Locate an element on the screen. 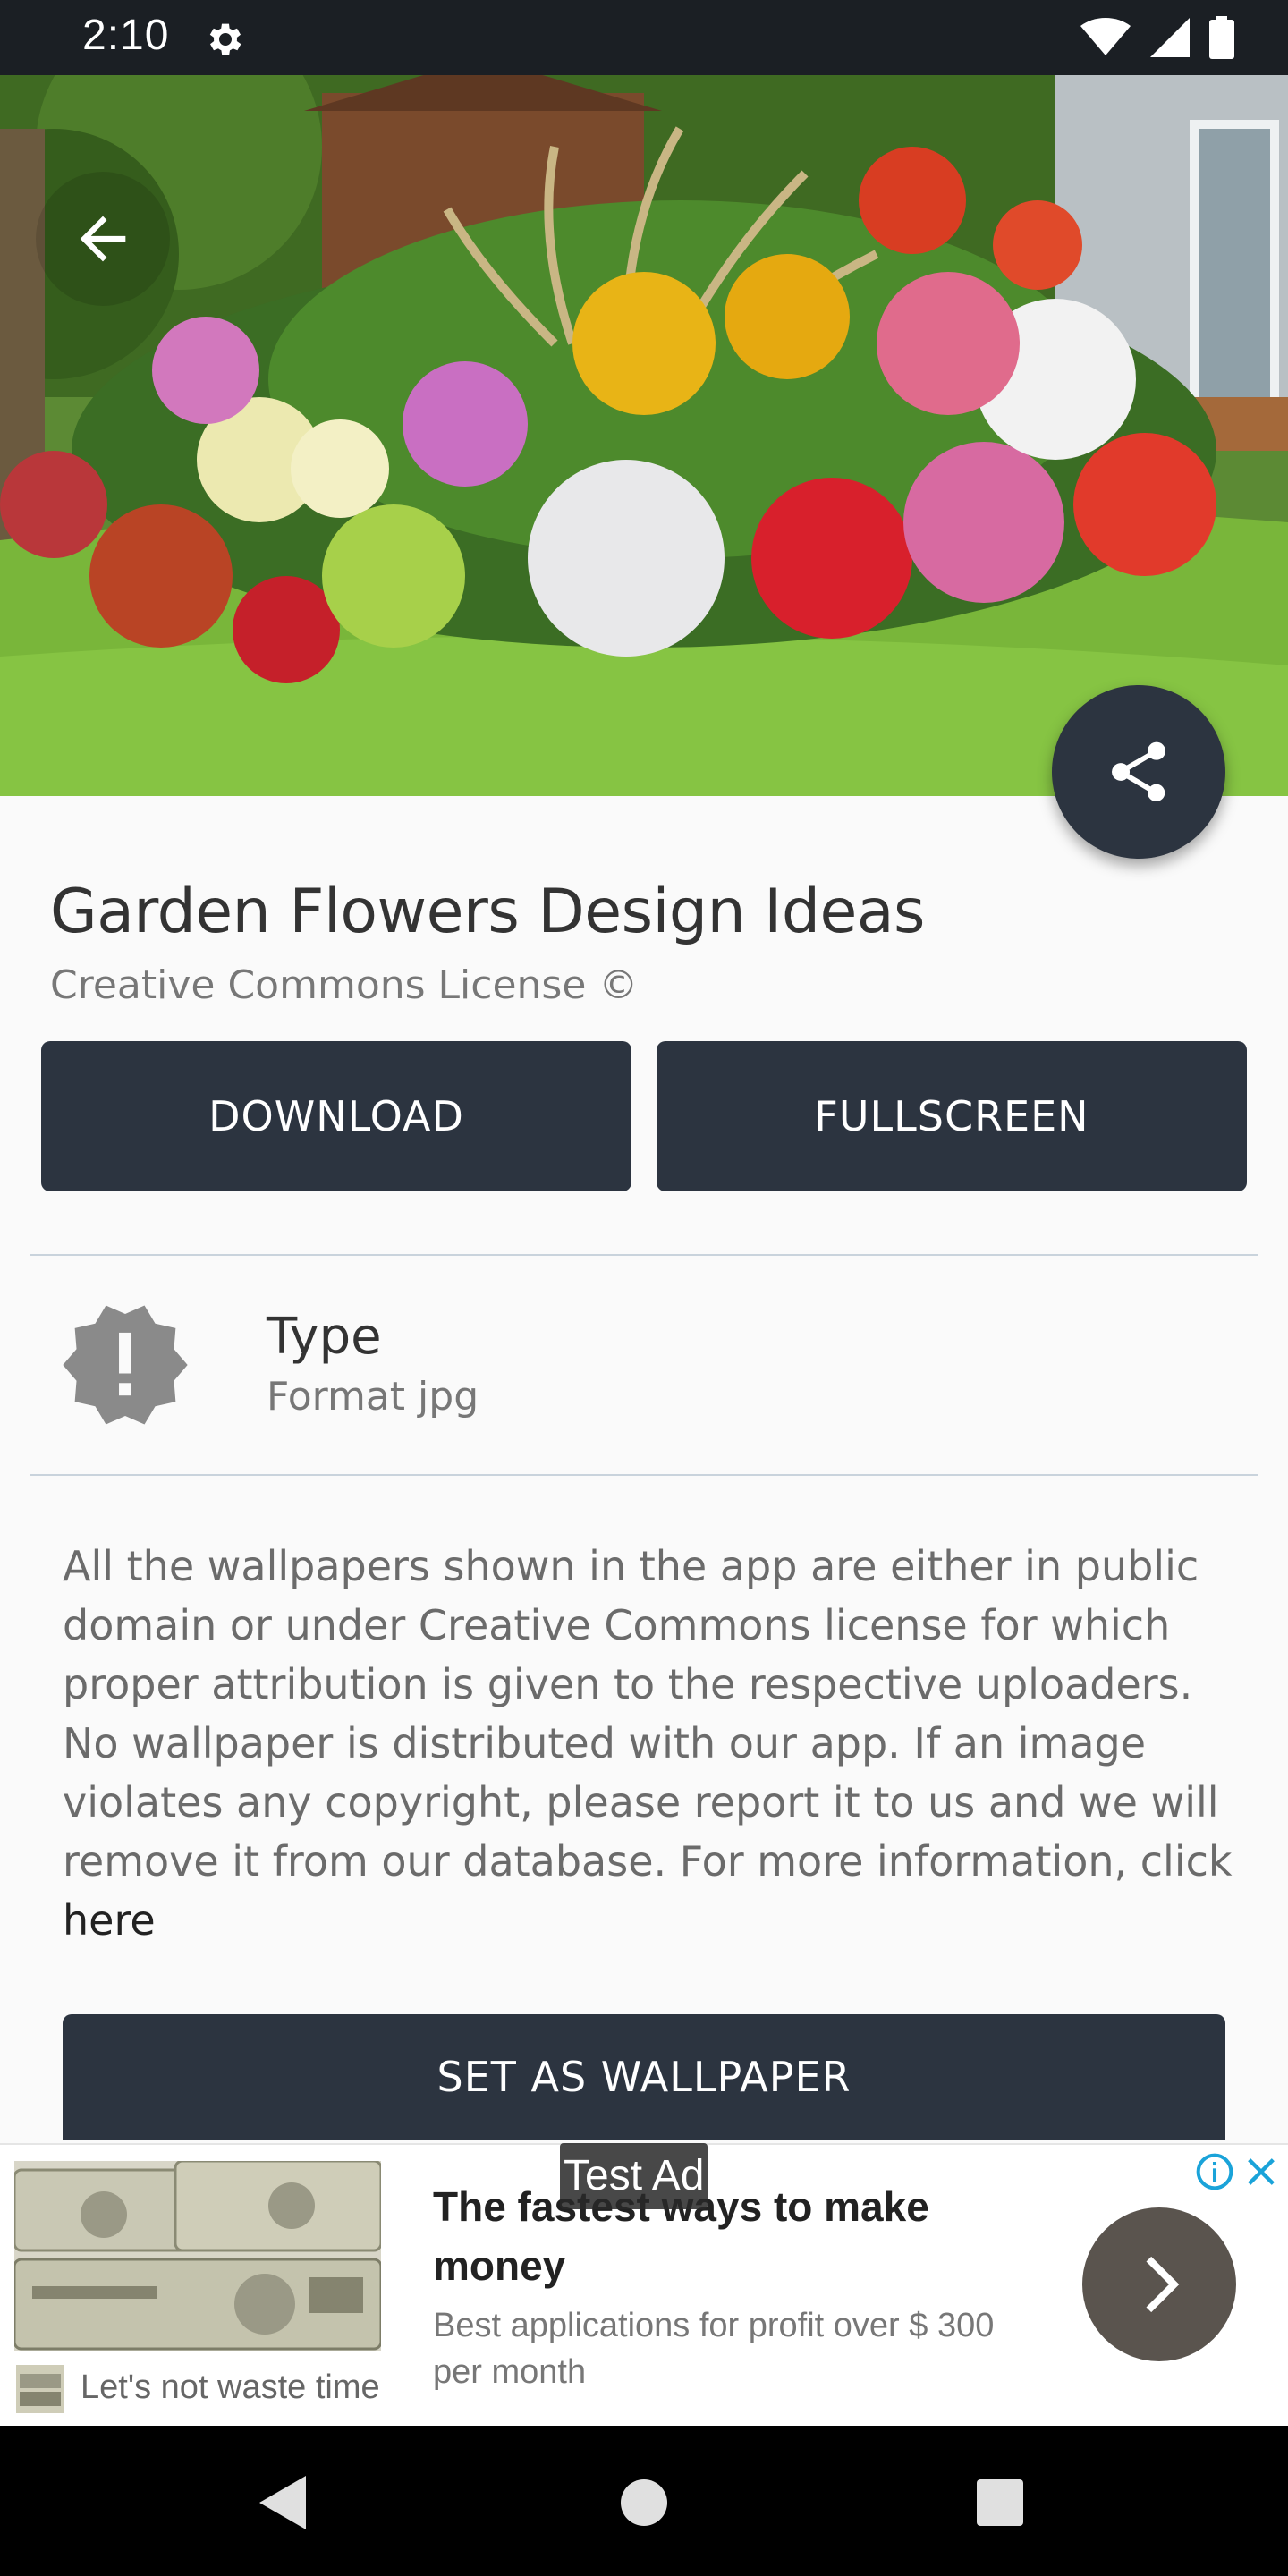 This screenshot has height=2576, width=1288. ad-sponsor-text: Let's not waste time is located at coordinates (230, 2387).